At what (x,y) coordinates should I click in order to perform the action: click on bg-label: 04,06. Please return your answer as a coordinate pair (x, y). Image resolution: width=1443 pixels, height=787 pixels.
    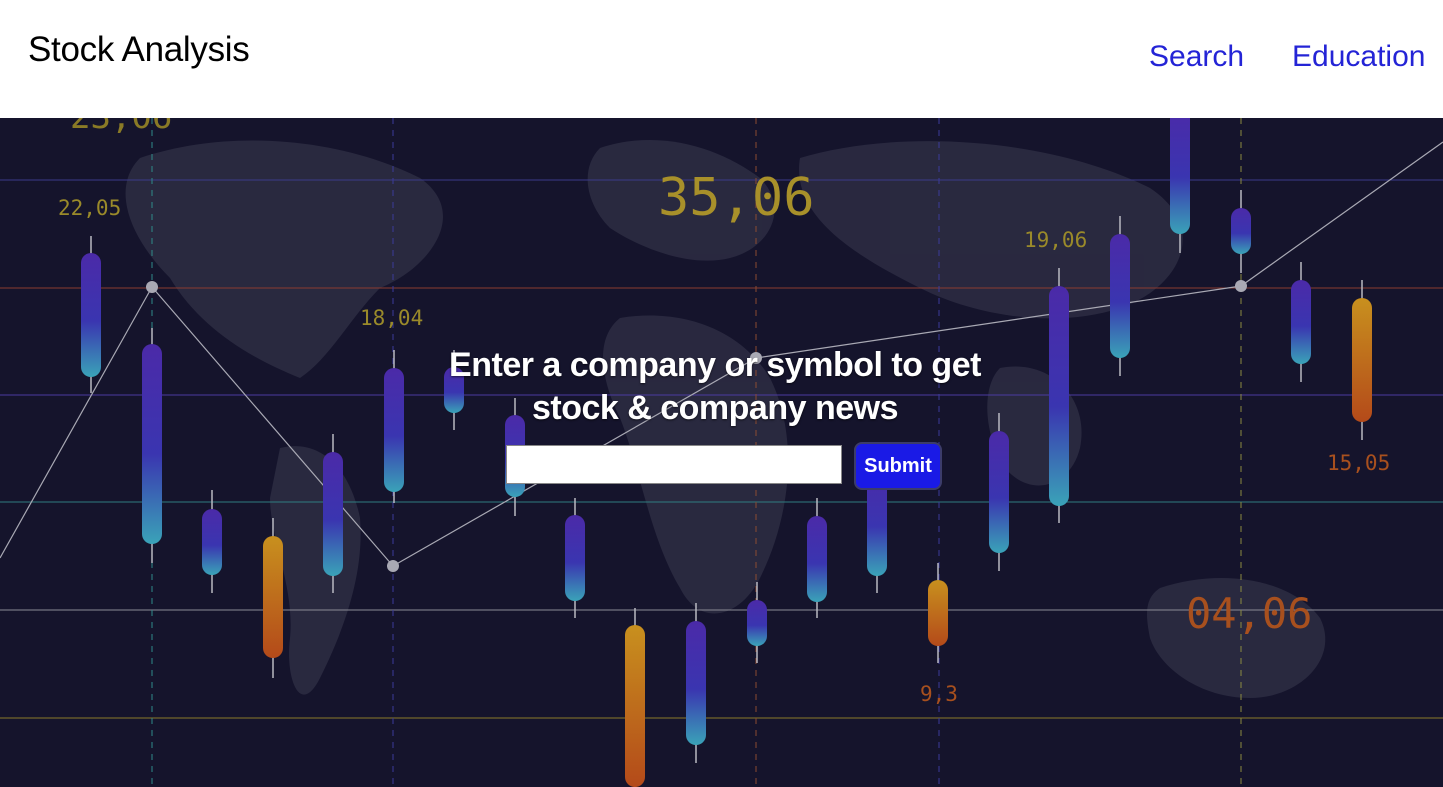
    Looking at the image, I should click on (1249, 613).